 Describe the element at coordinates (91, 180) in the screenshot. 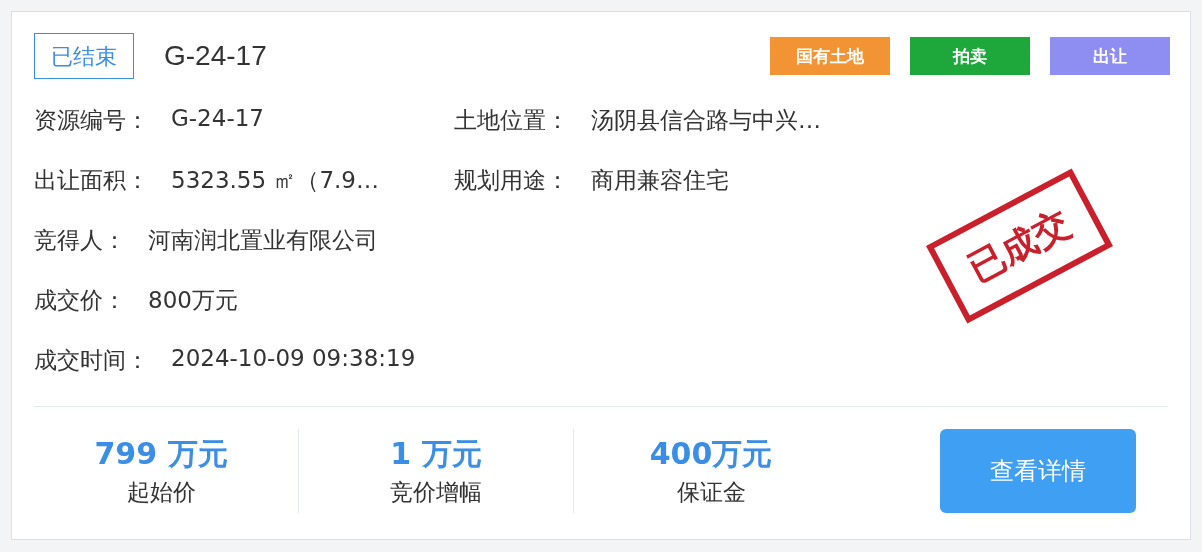

I see `field-label: 出让面积：` at that location.